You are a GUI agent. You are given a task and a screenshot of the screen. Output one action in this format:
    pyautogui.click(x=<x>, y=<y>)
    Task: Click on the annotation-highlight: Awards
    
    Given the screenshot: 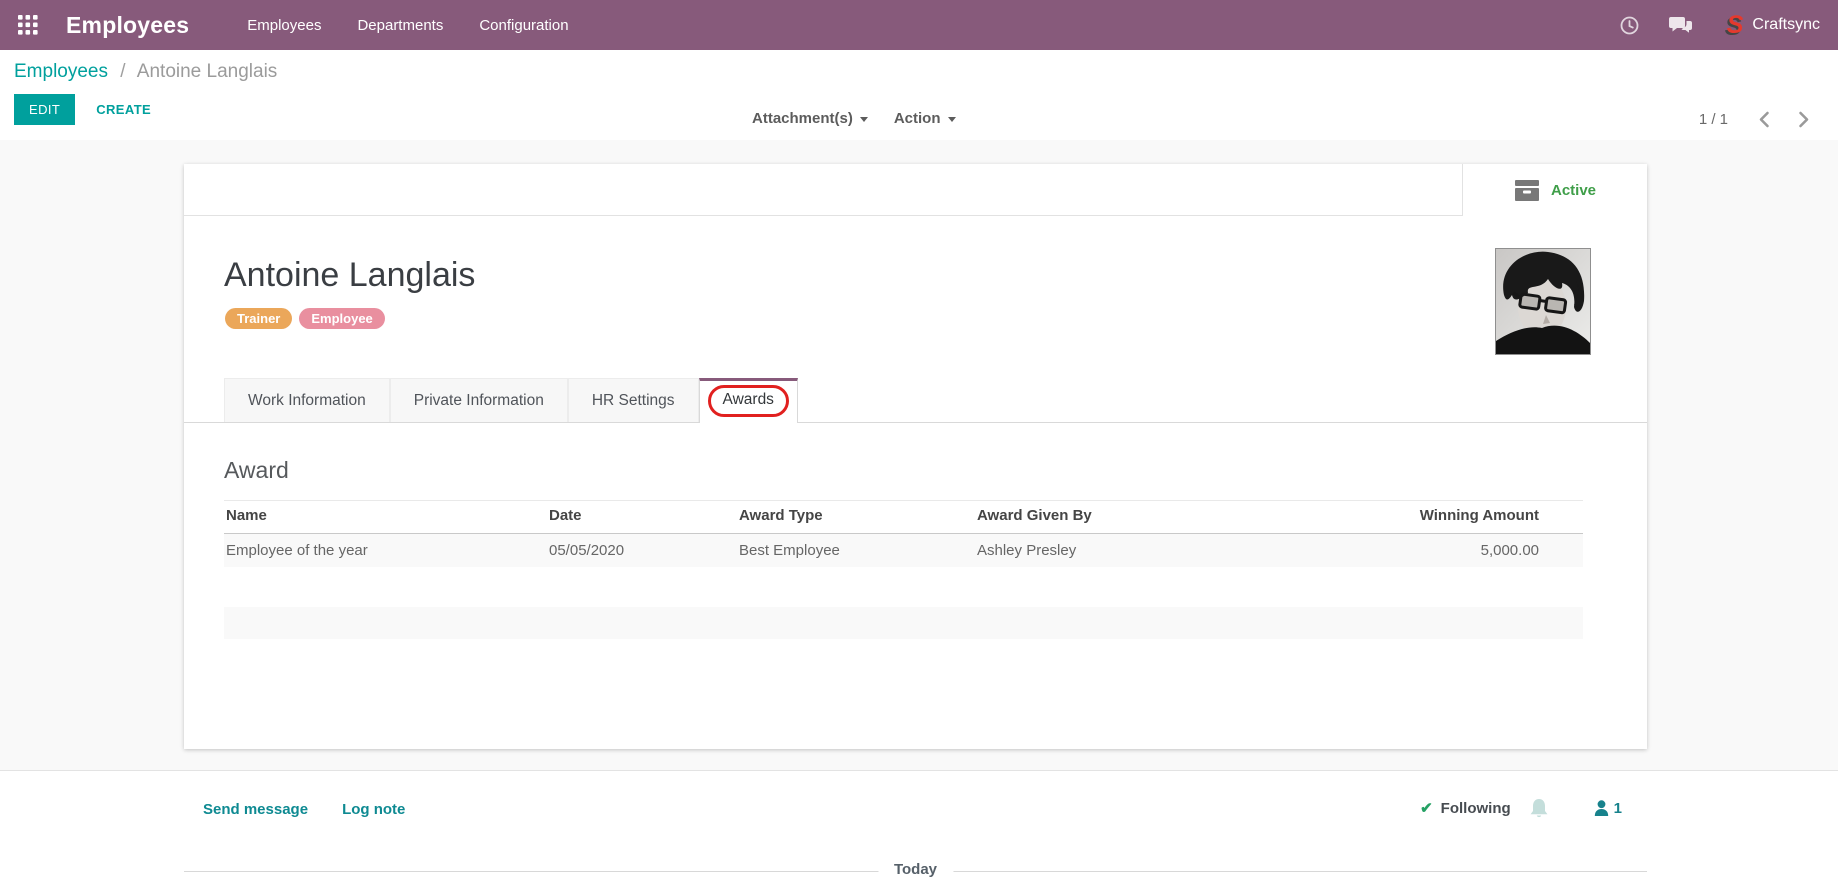 What is the action you would take?
    pyautogui.click(x=748, y=401)
    